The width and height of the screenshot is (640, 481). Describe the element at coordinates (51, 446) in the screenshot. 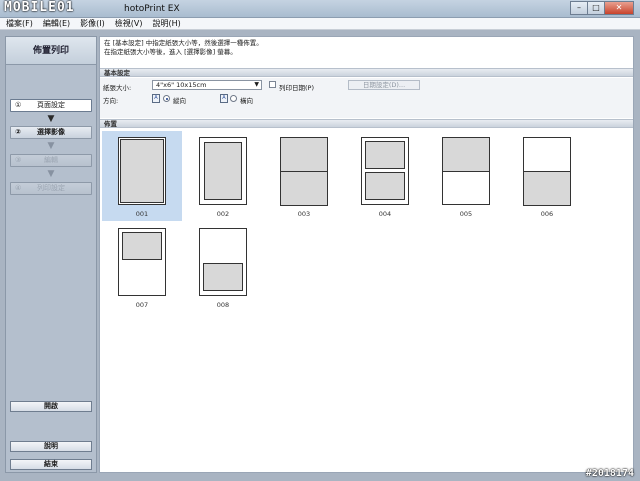

I see `help-button: 說明` at that location.